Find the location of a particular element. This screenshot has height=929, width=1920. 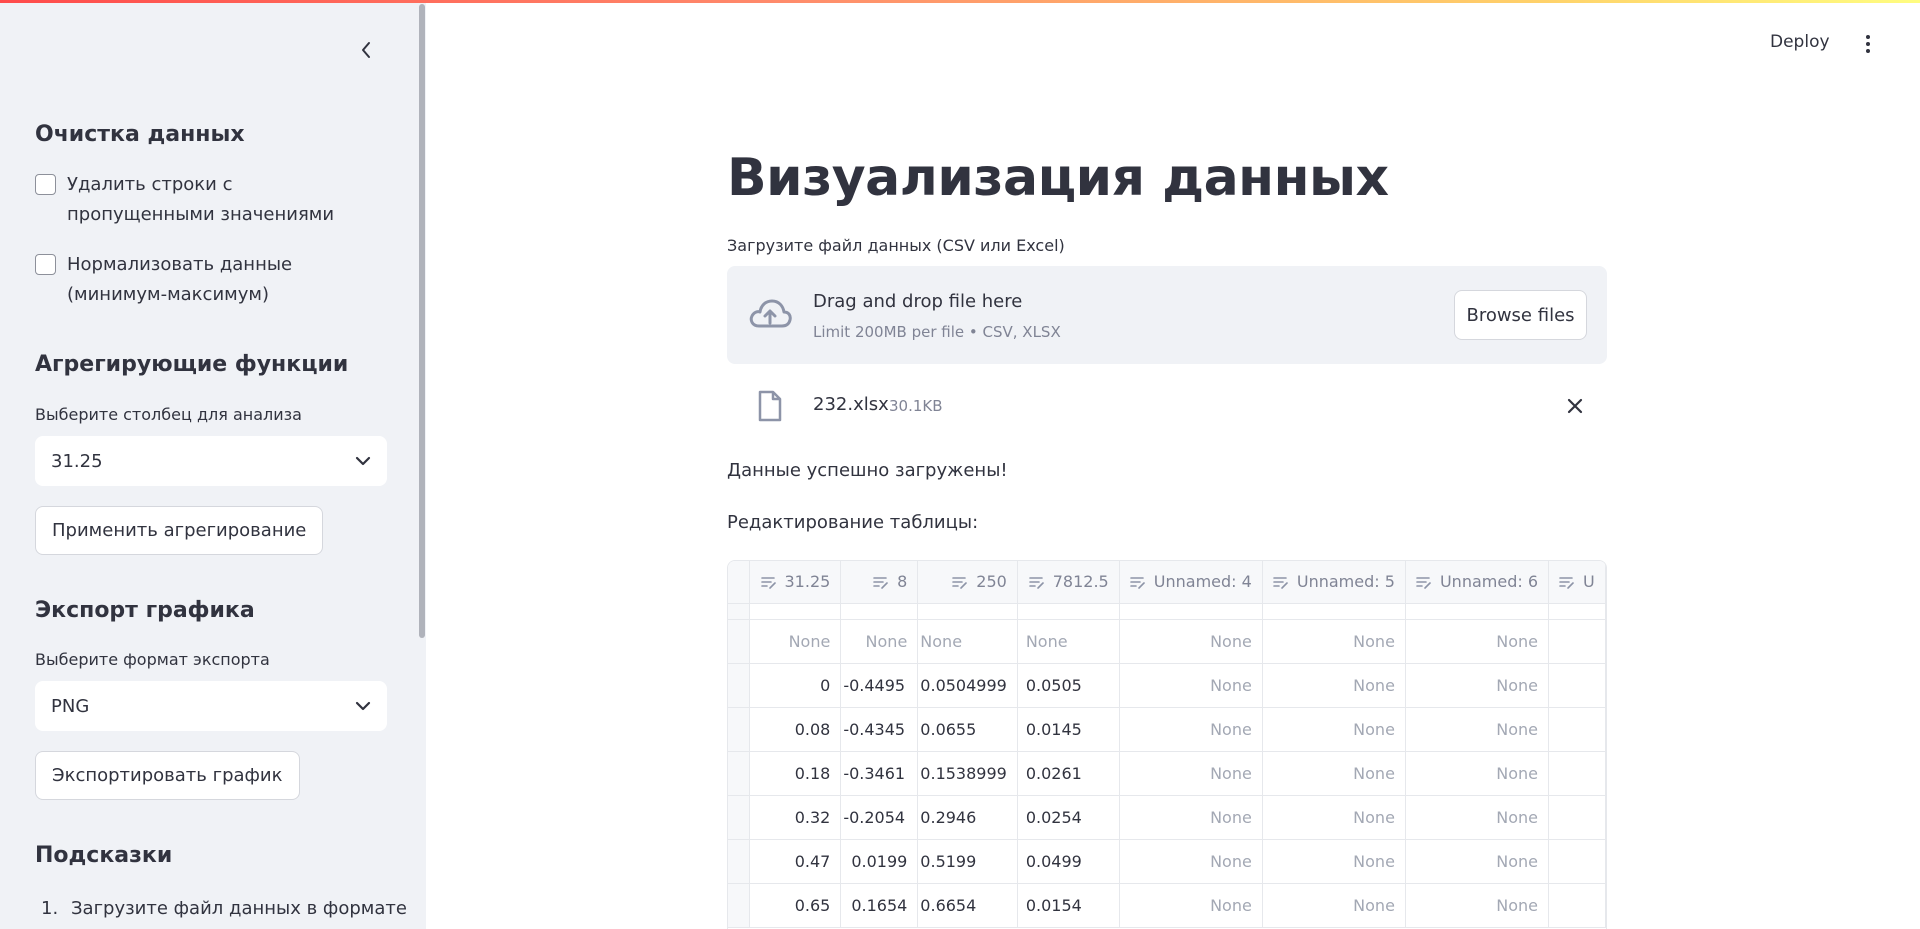

table-row: 0 -0.4495 0.0504999 0.0505 None None None is located at coordinates (1167, 685).